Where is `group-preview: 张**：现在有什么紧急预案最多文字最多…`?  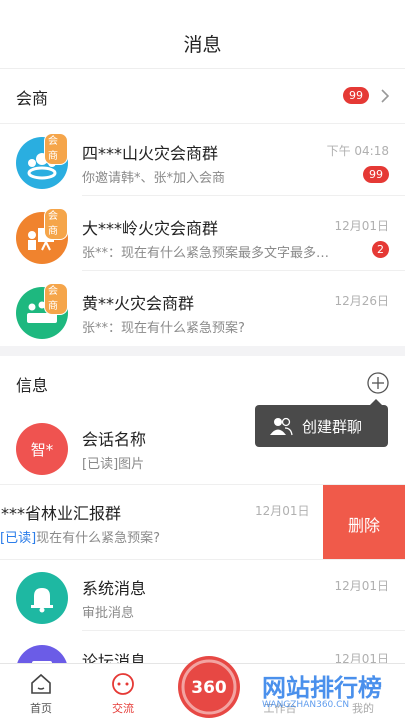
group-preview: 张**：现在有什么紧急预案最多文字最多… is located at coordinates (206, 253).